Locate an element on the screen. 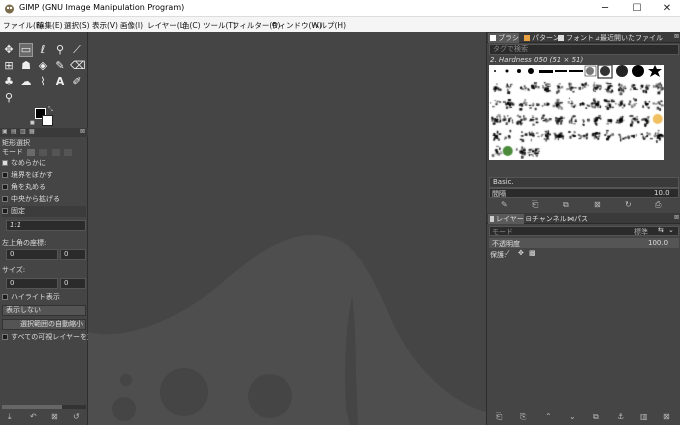 The image size is (680, 425). layer-mode-switch-icon: ⇆ is located at coordinates (661, 230).